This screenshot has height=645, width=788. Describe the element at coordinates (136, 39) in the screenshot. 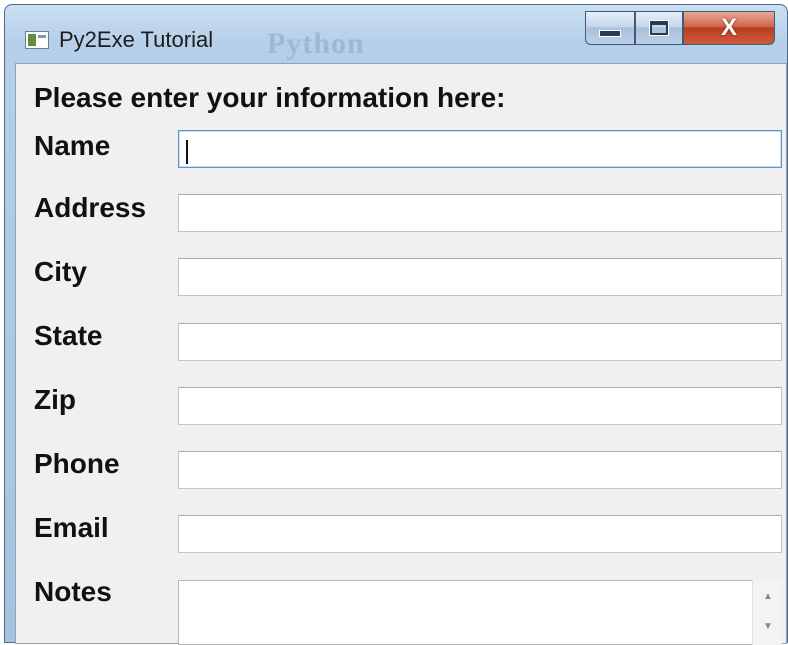

I see `window-title: Py2Exe Tutorial` at that location.